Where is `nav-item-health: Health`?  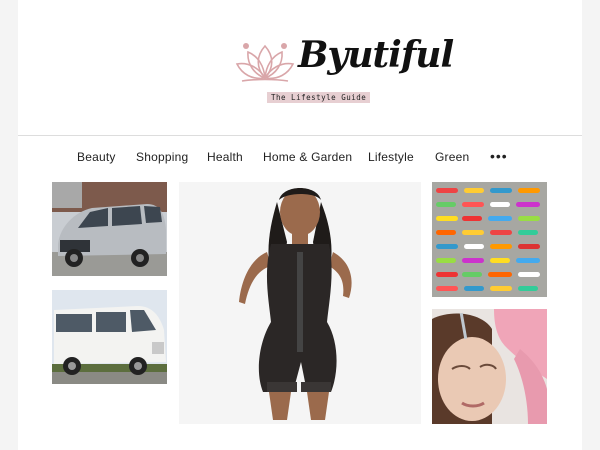 nav-item-health: Health is located at coordinates (225, 157).